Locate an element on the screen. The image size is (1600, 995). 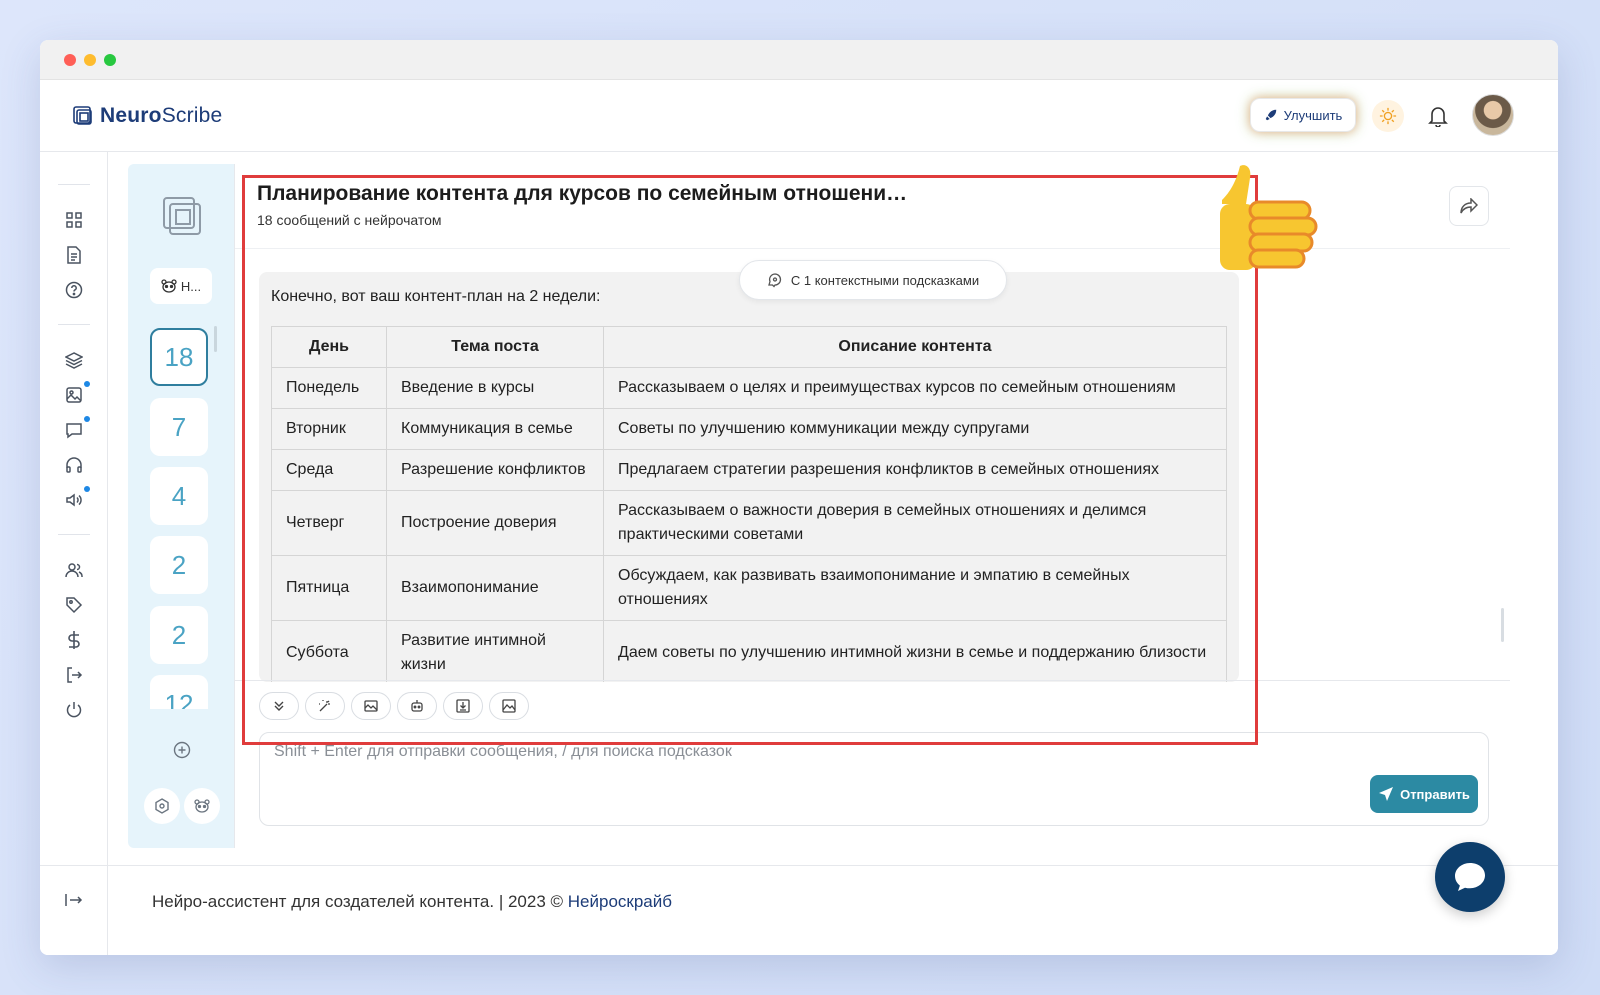
chevrons-down-icon is located at coordinates (279, 706).